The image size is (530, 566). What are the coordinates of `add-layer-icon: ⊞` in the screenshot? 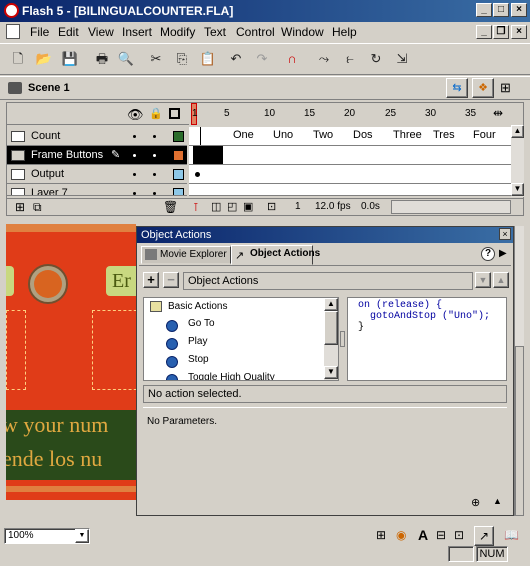 It's located at (20, 207).